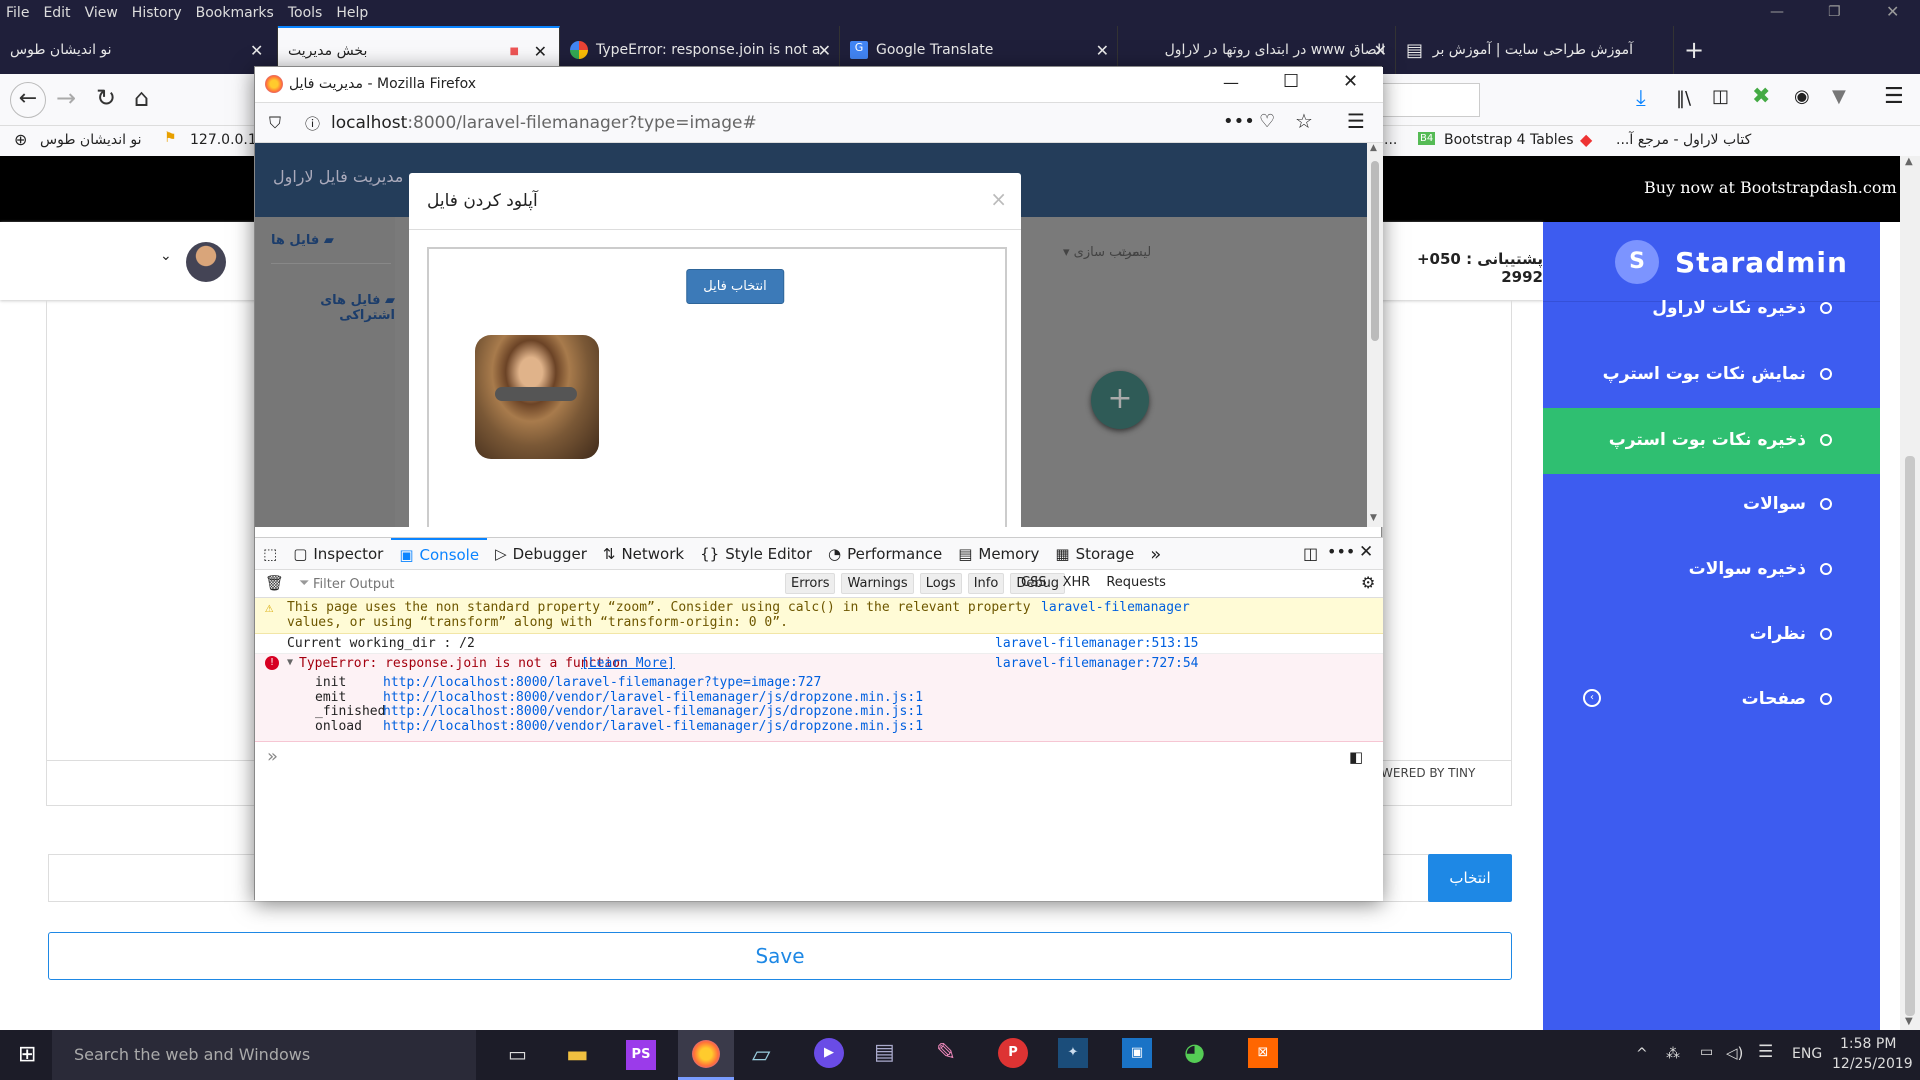 This screenshot has height=1080, width=1920. I want to click on app-icon: ▤, so click(884, 1052).